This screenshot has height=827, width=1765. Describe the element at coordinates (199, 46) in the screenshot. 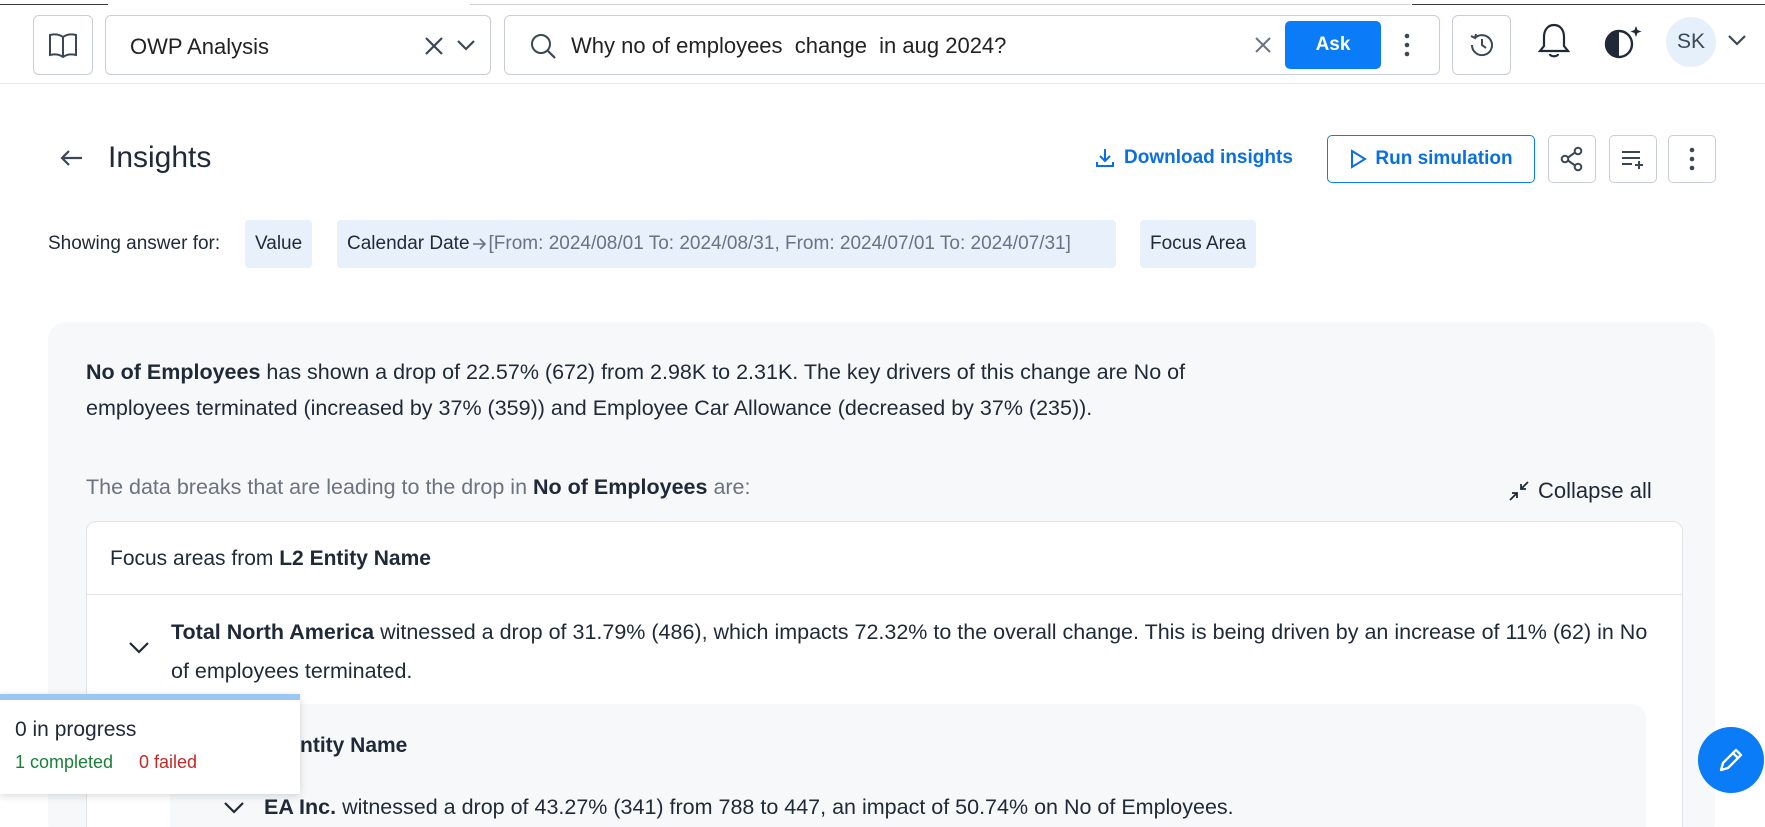

I see `project-name: OWP Analysis` at that location.